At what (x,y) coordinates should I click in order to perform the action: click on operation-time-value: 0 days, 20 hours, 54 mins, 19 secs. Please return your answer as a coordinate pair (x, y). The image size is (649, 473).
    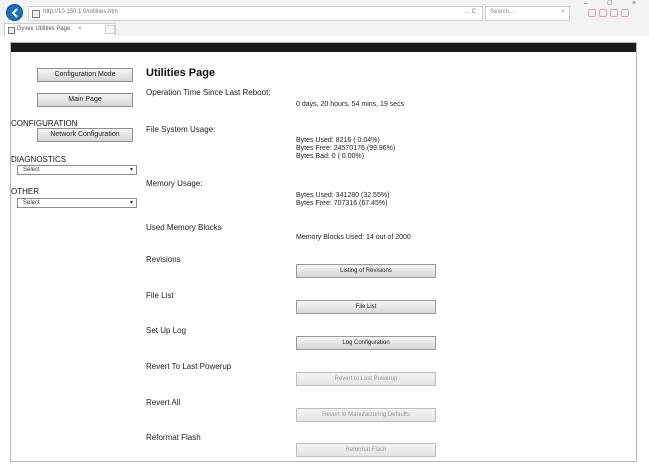
    Looking at the image, I should click on (350, 104).